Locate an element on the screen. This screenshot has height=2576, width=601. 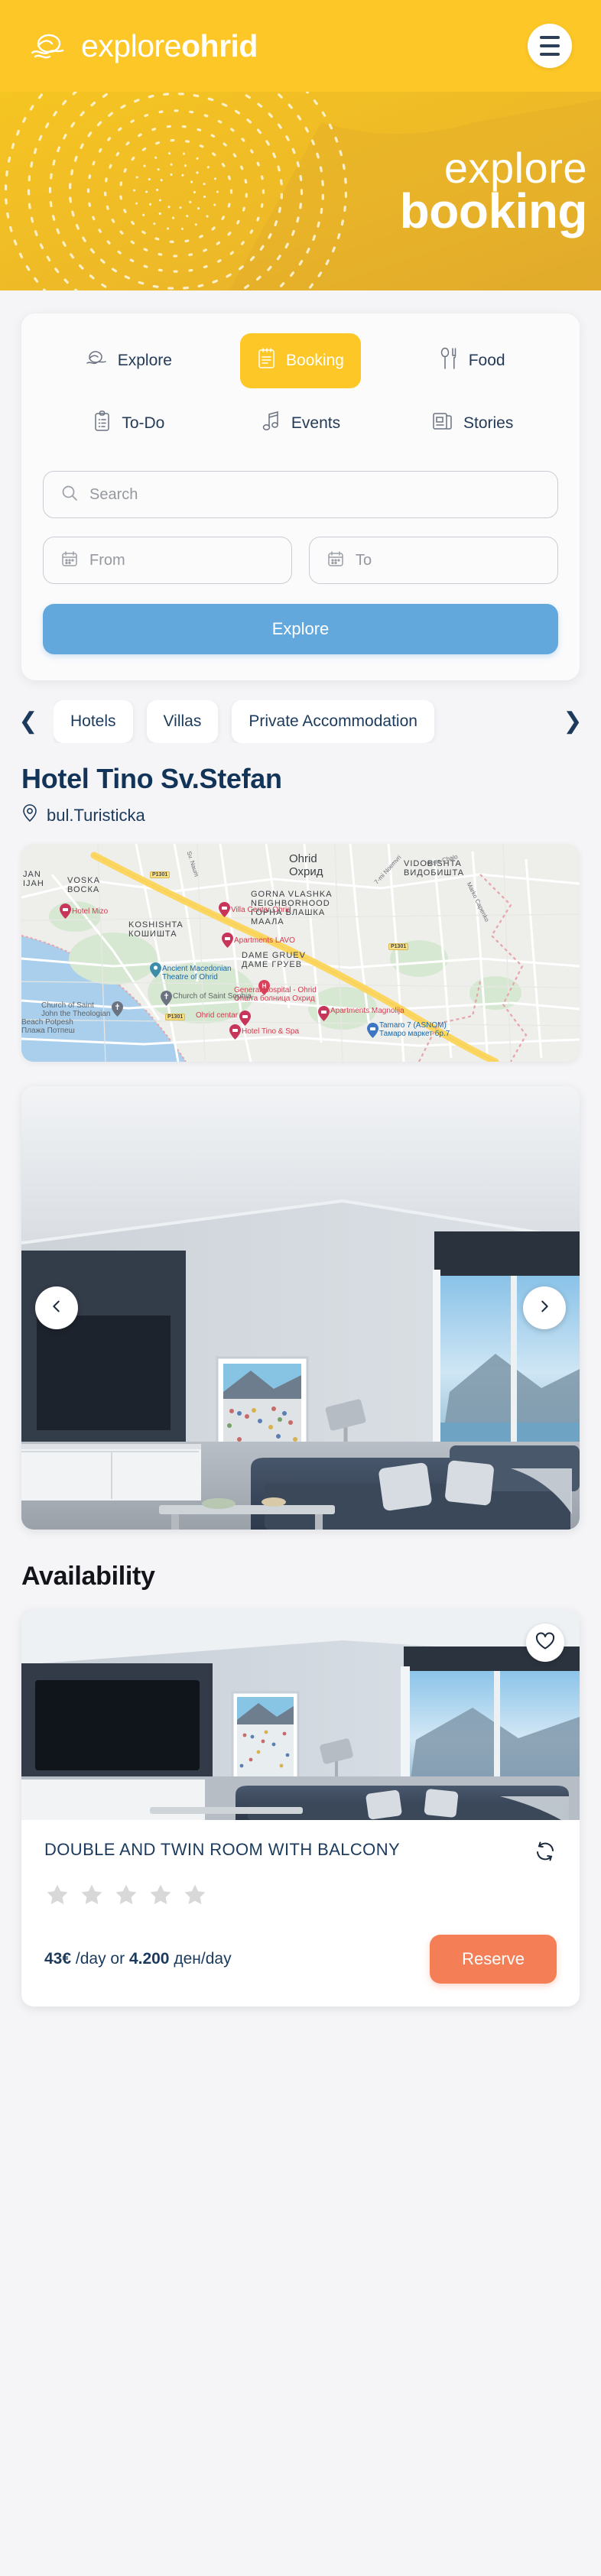
tab-booking: Booking is located at coordinates (300, 360).